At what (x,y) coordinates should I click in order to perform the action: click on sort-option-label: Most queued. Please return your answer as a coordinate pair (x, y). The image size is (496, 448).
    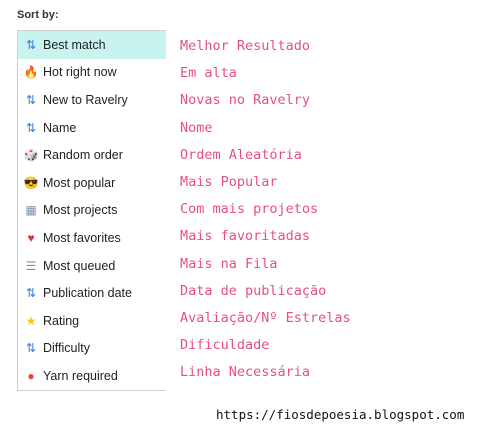
    Looking at the image, I should click on (79, 265).